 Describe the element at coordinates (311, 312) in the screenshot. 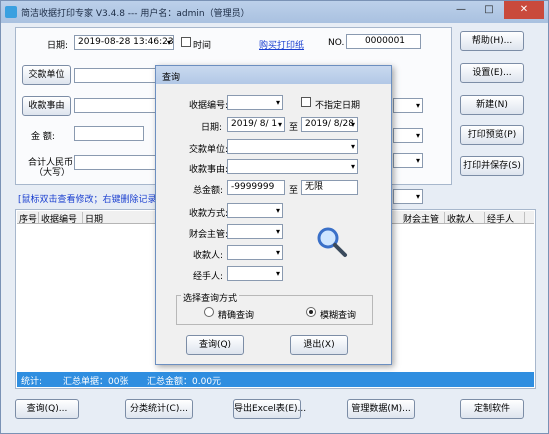

I see `fuzzy-query-radio` at that location.